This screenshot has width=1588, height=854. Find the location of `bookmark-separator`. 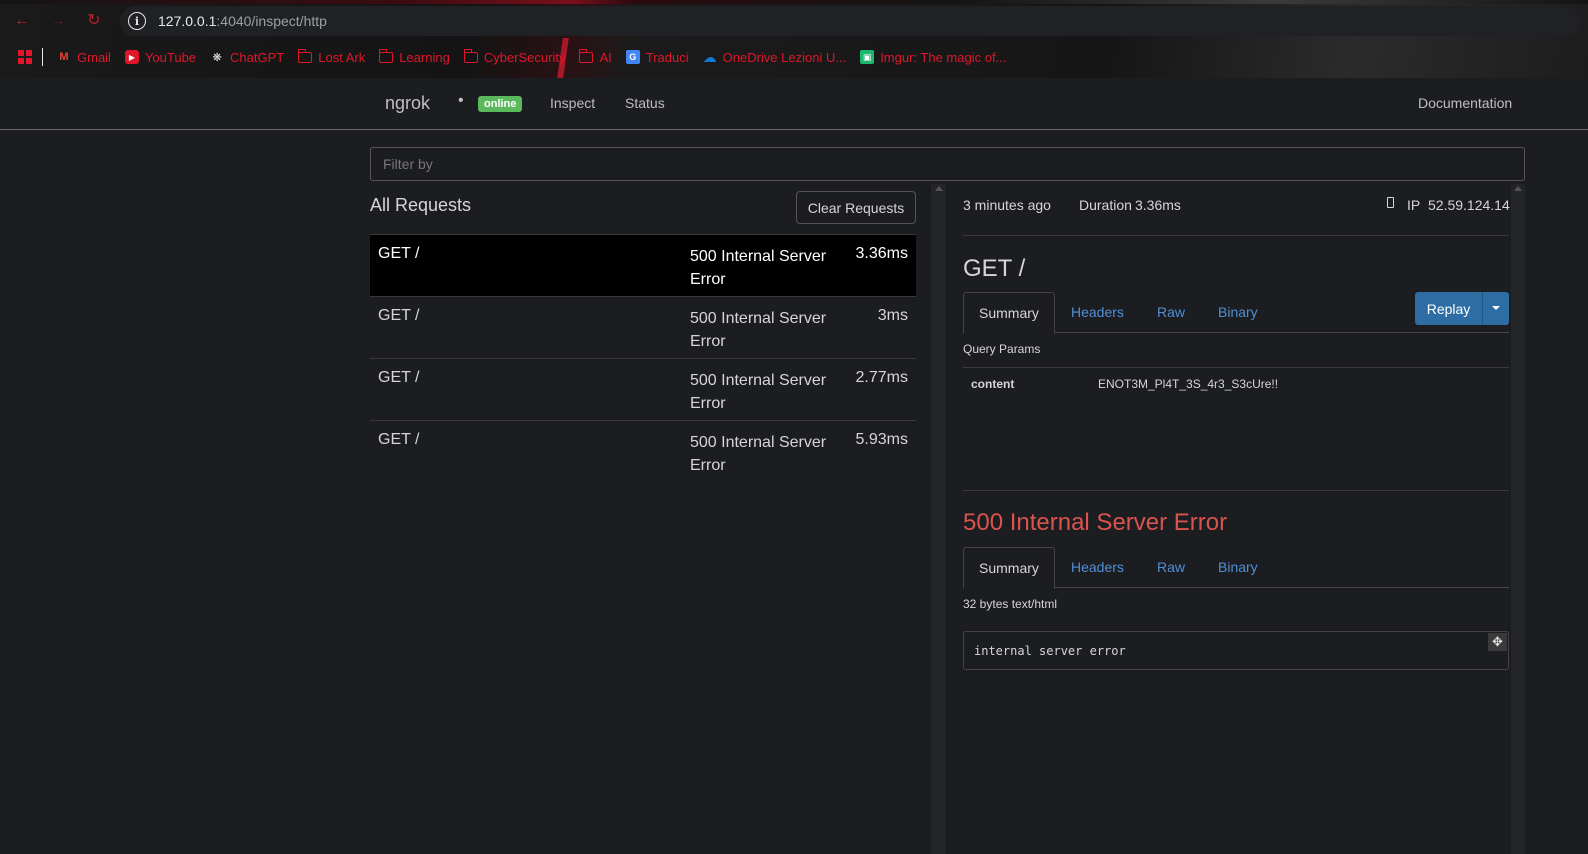

bookmark-separator is located at coordinates (42, 57).